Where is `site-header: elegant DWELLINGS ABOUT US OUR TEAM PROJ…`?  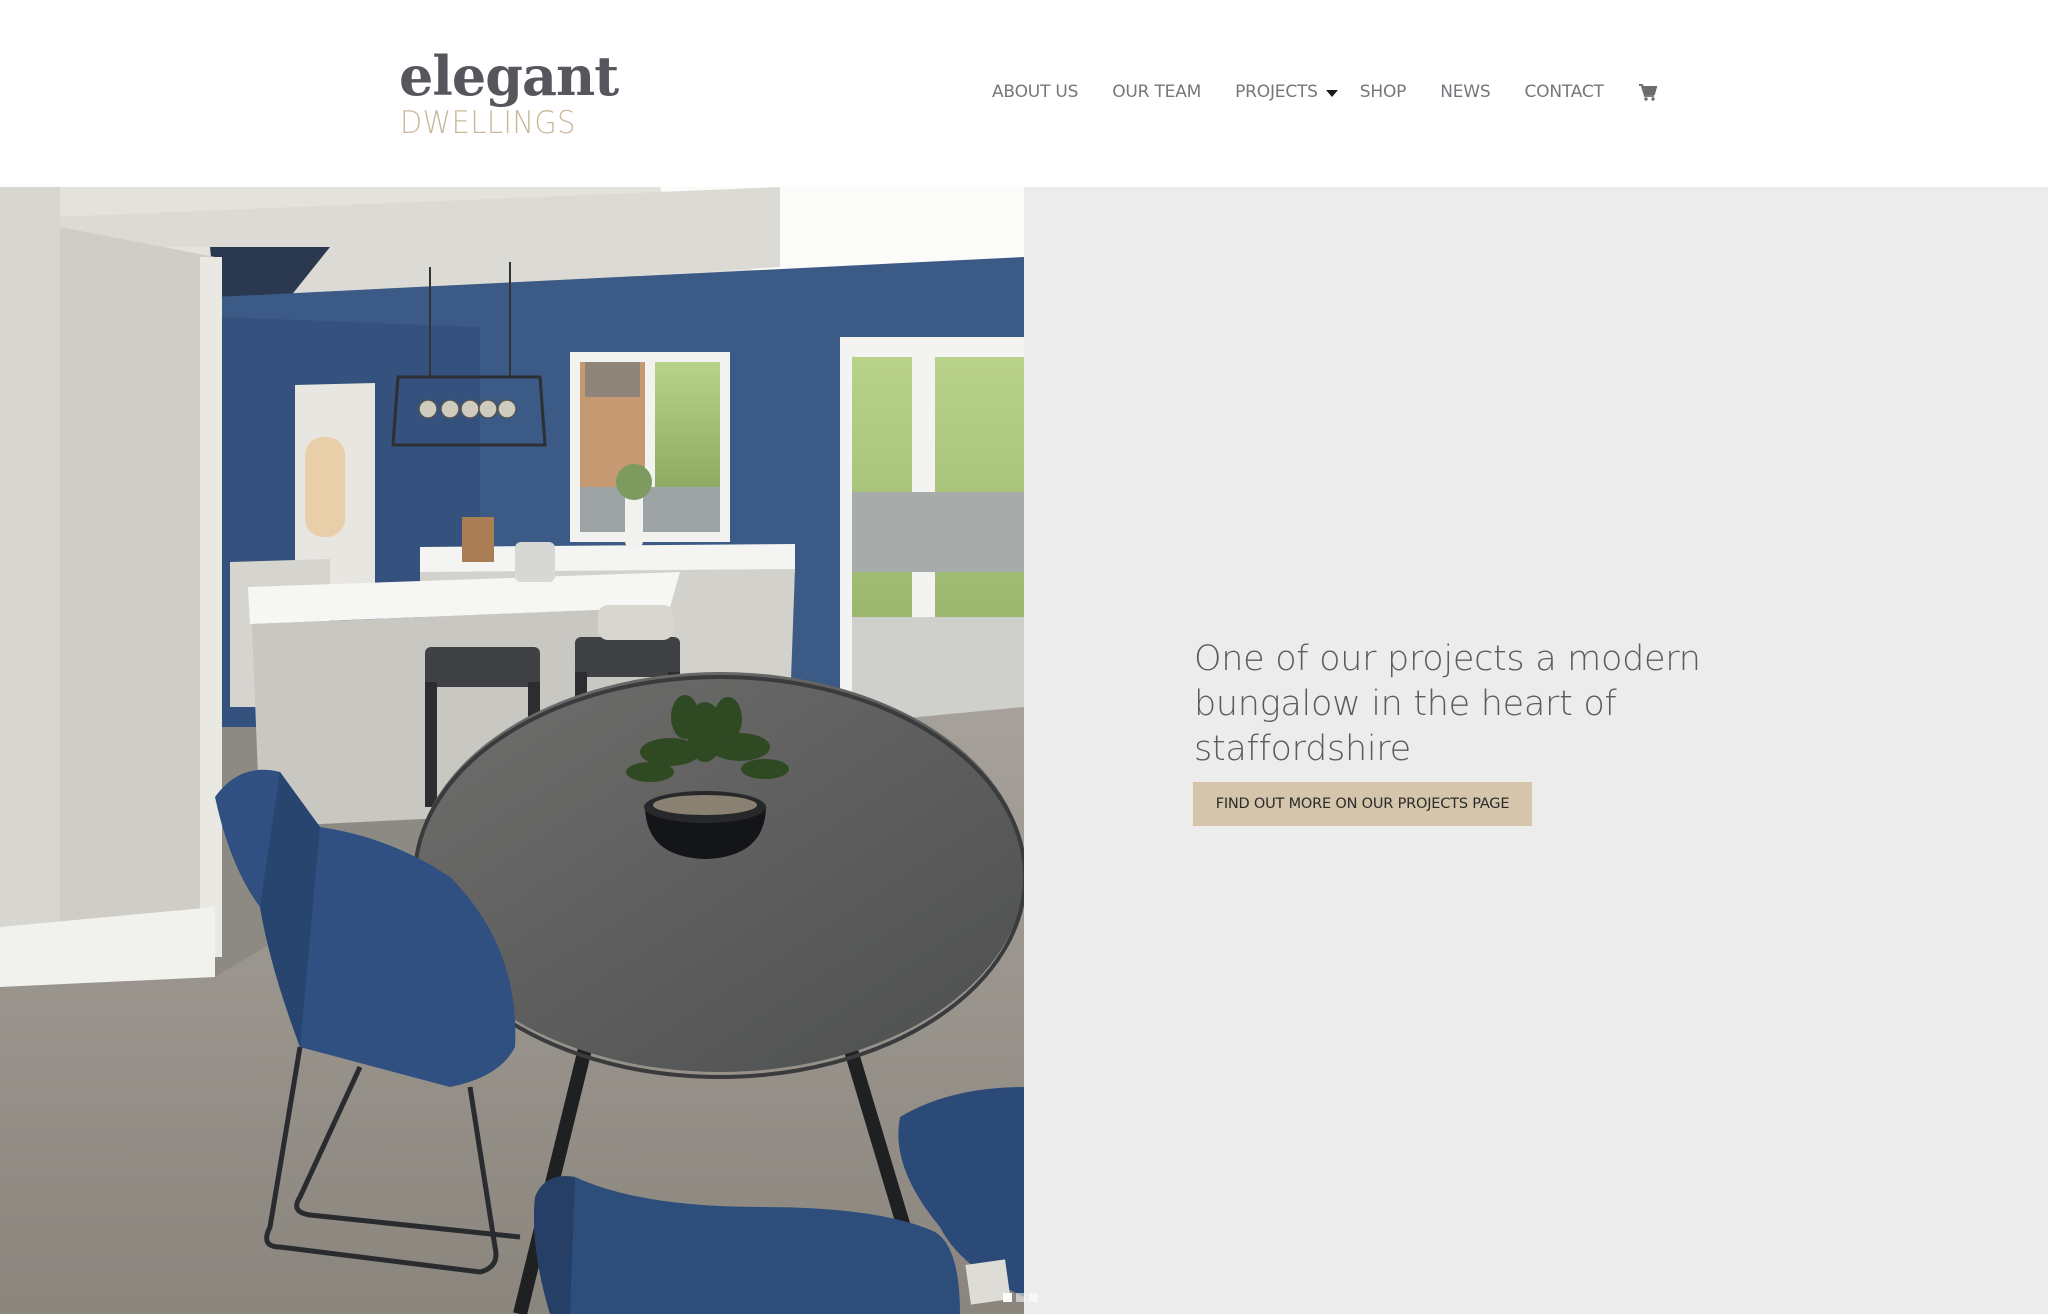
site-header: elegant DWELLINGS ABOUT US OUR TEAM PROJ… is located at coordinates (1024, 93).